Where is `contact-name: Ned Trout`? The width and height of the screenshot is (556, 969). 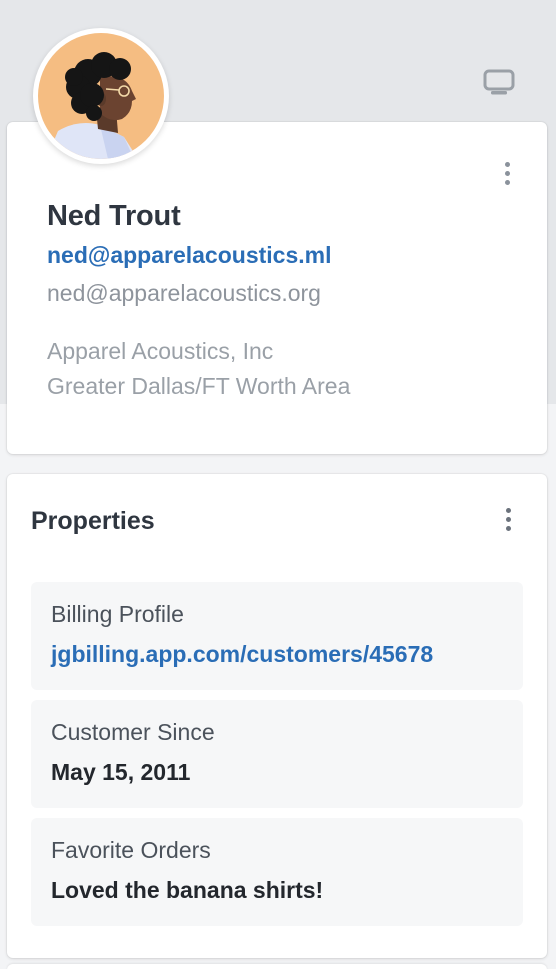 contact-name: Ned Trout is located at coordinates (114, 216).